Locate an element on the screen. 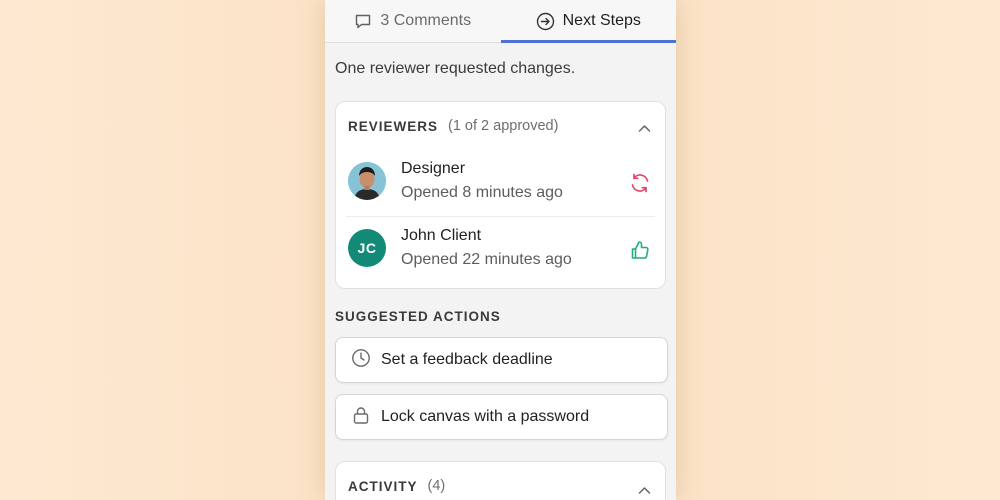 The width and height of the screenshot is (1000, 500). reviewer-row: JC John Client Opened 22 minutes ago is located at coordinates (500, 249).